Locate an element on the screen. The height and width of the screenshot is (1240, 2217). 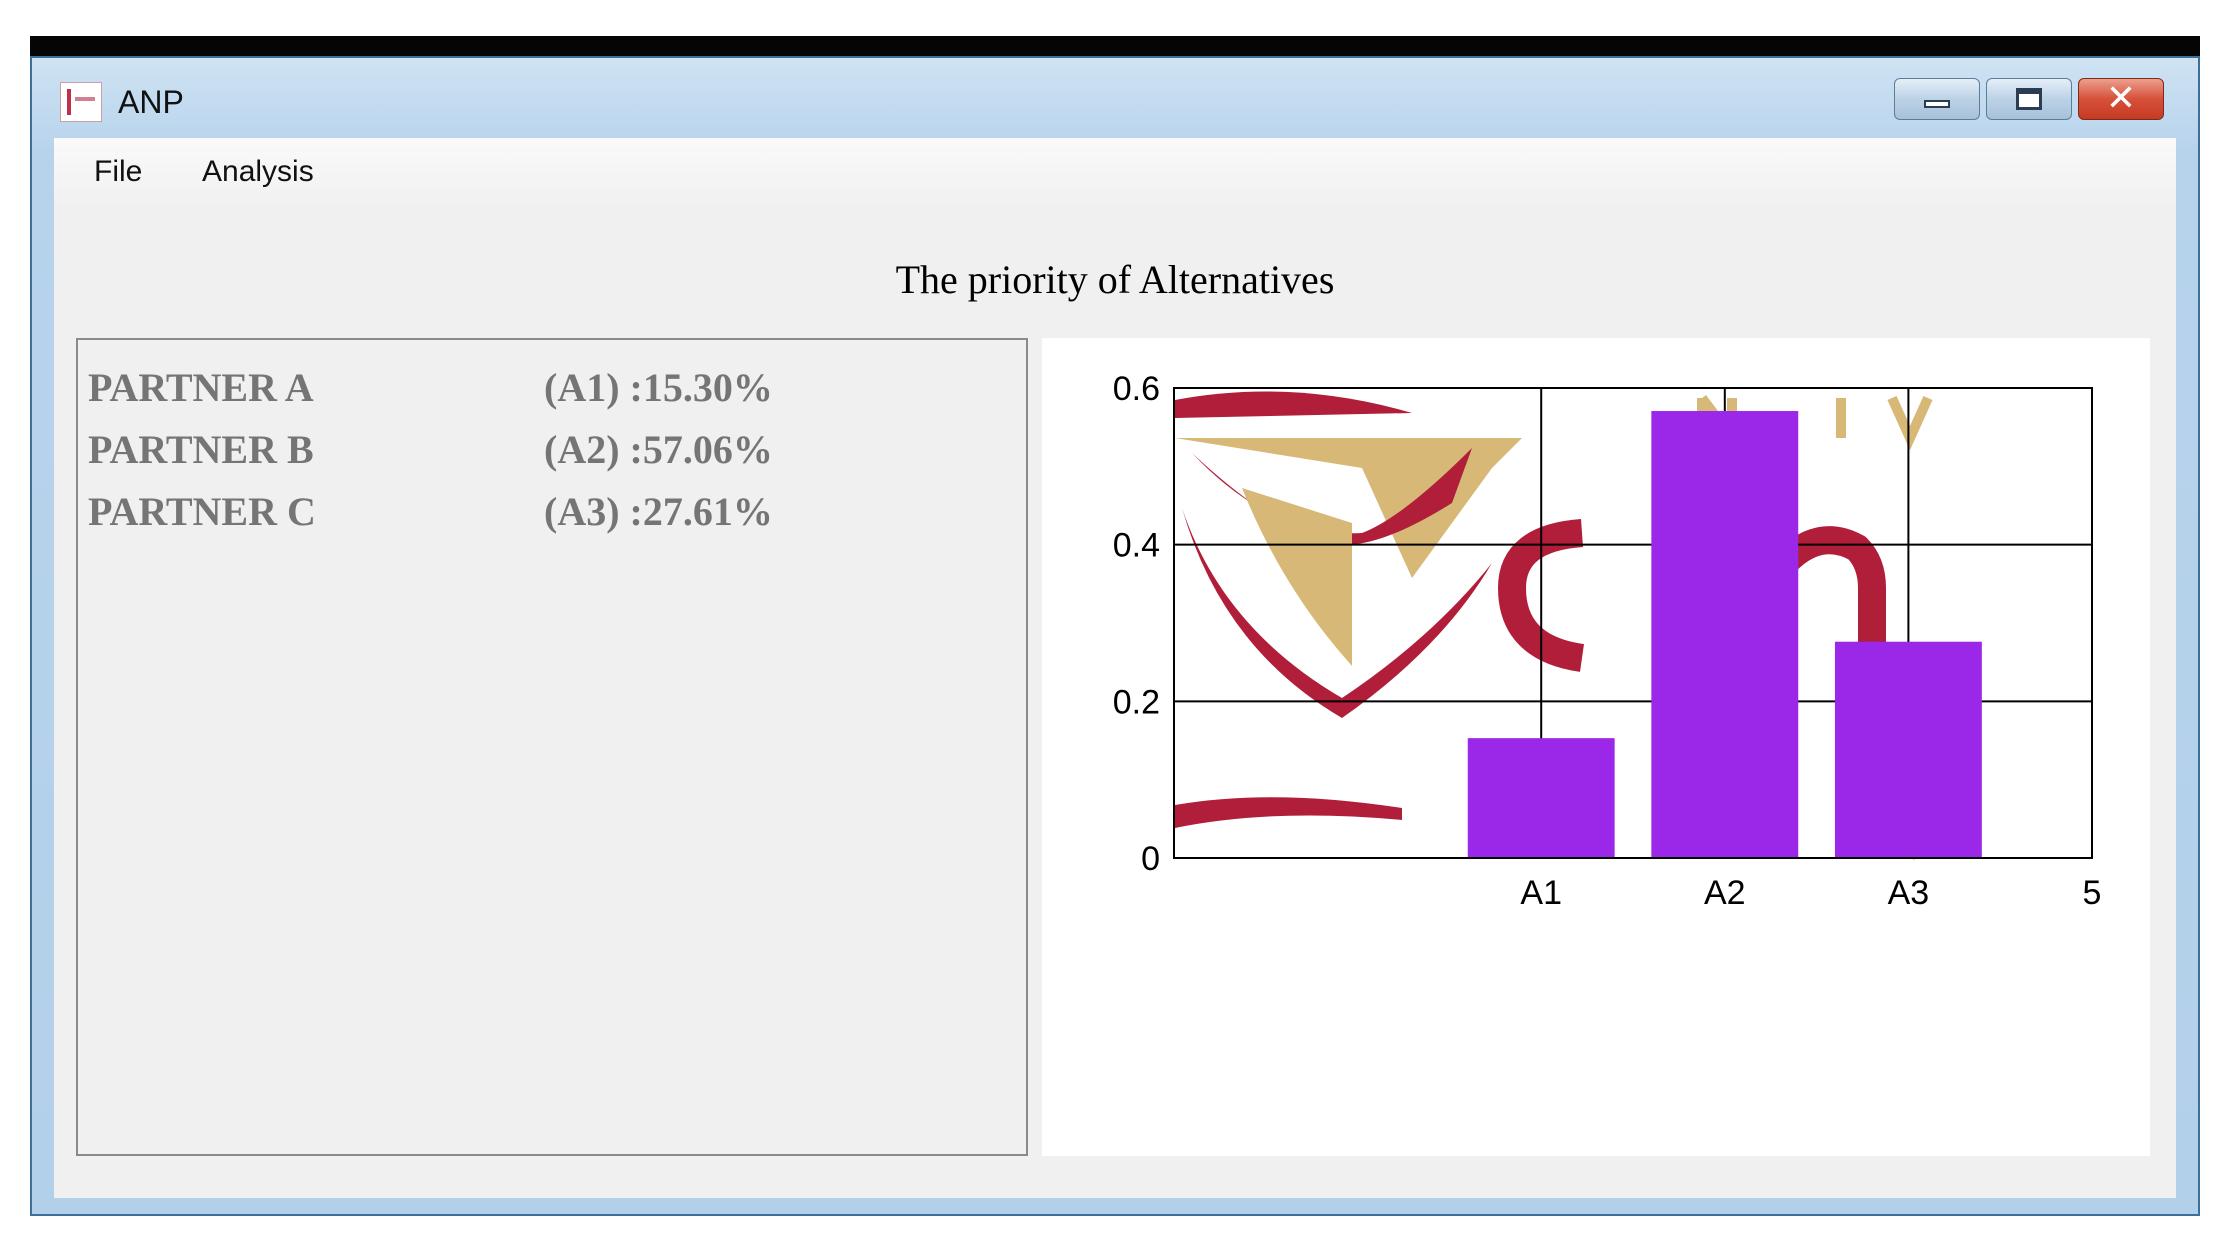
y-tick-label: 0 is located at coordinates (1150, 859).